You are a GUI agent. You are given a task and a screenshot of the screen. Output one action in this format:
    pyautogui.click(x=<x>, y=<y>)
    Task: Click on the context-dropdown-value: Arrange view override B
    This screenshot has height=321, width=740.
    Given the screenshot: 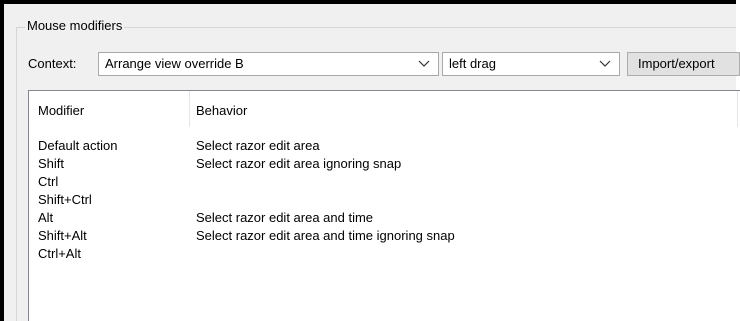 What is the action you would take?
    pyautogui.click(x=174, y=63)
    